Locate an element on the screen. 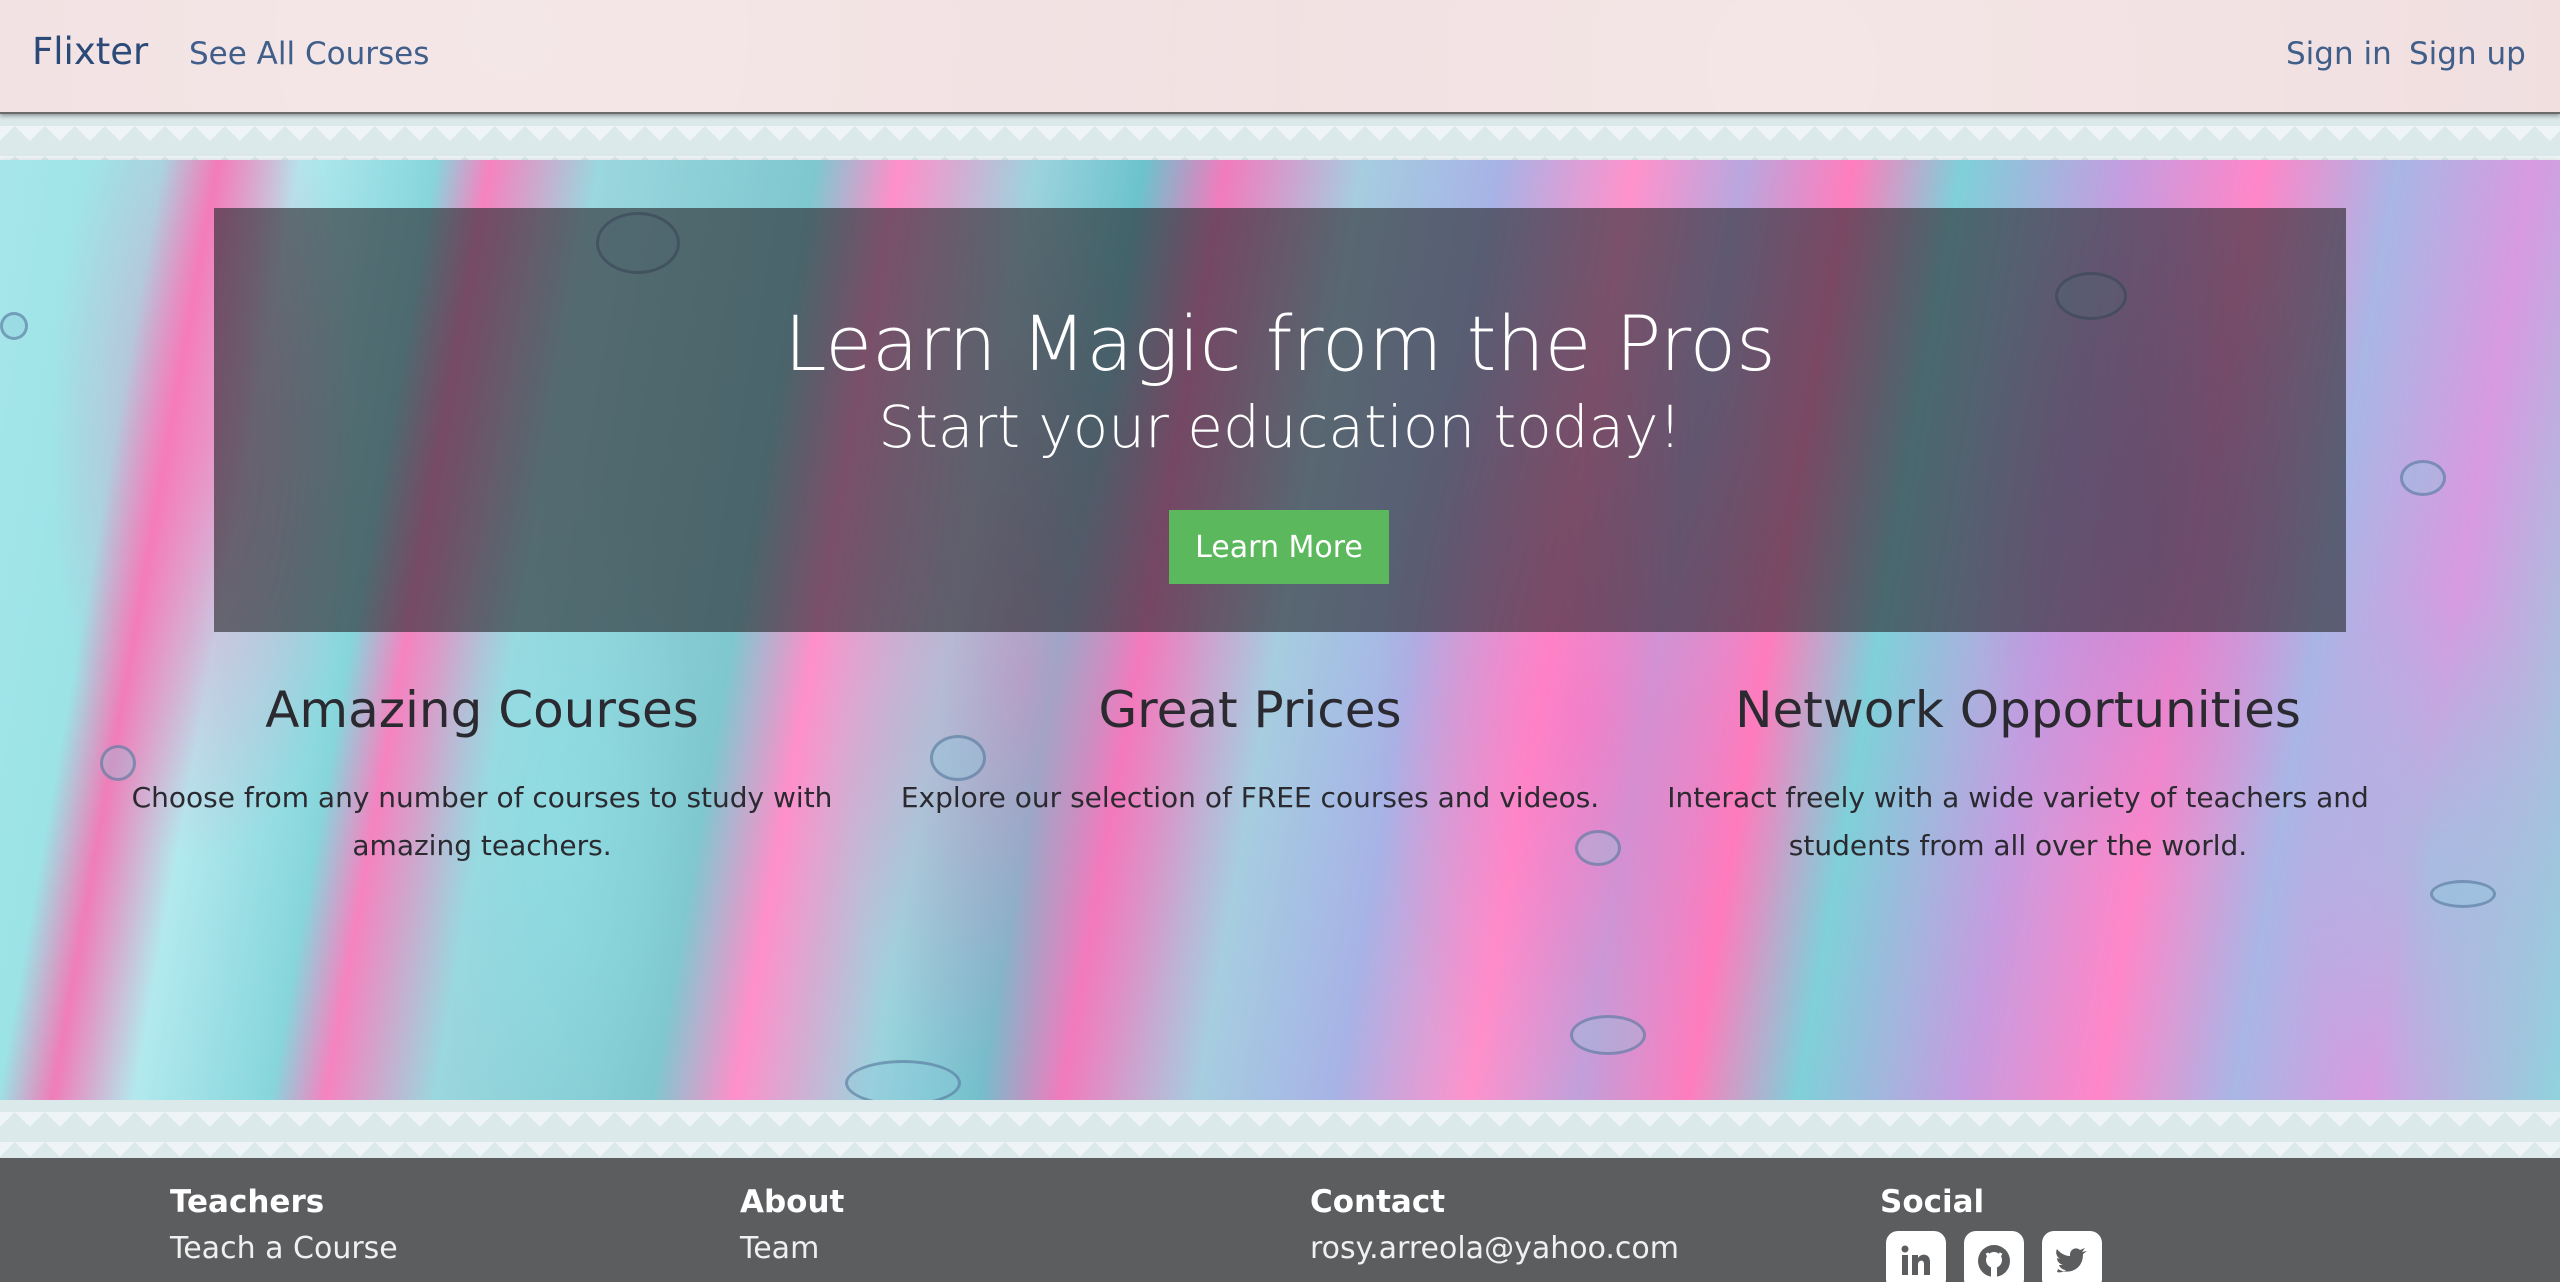  footer-heading: Contact is located at coordinates (1378, 1202).